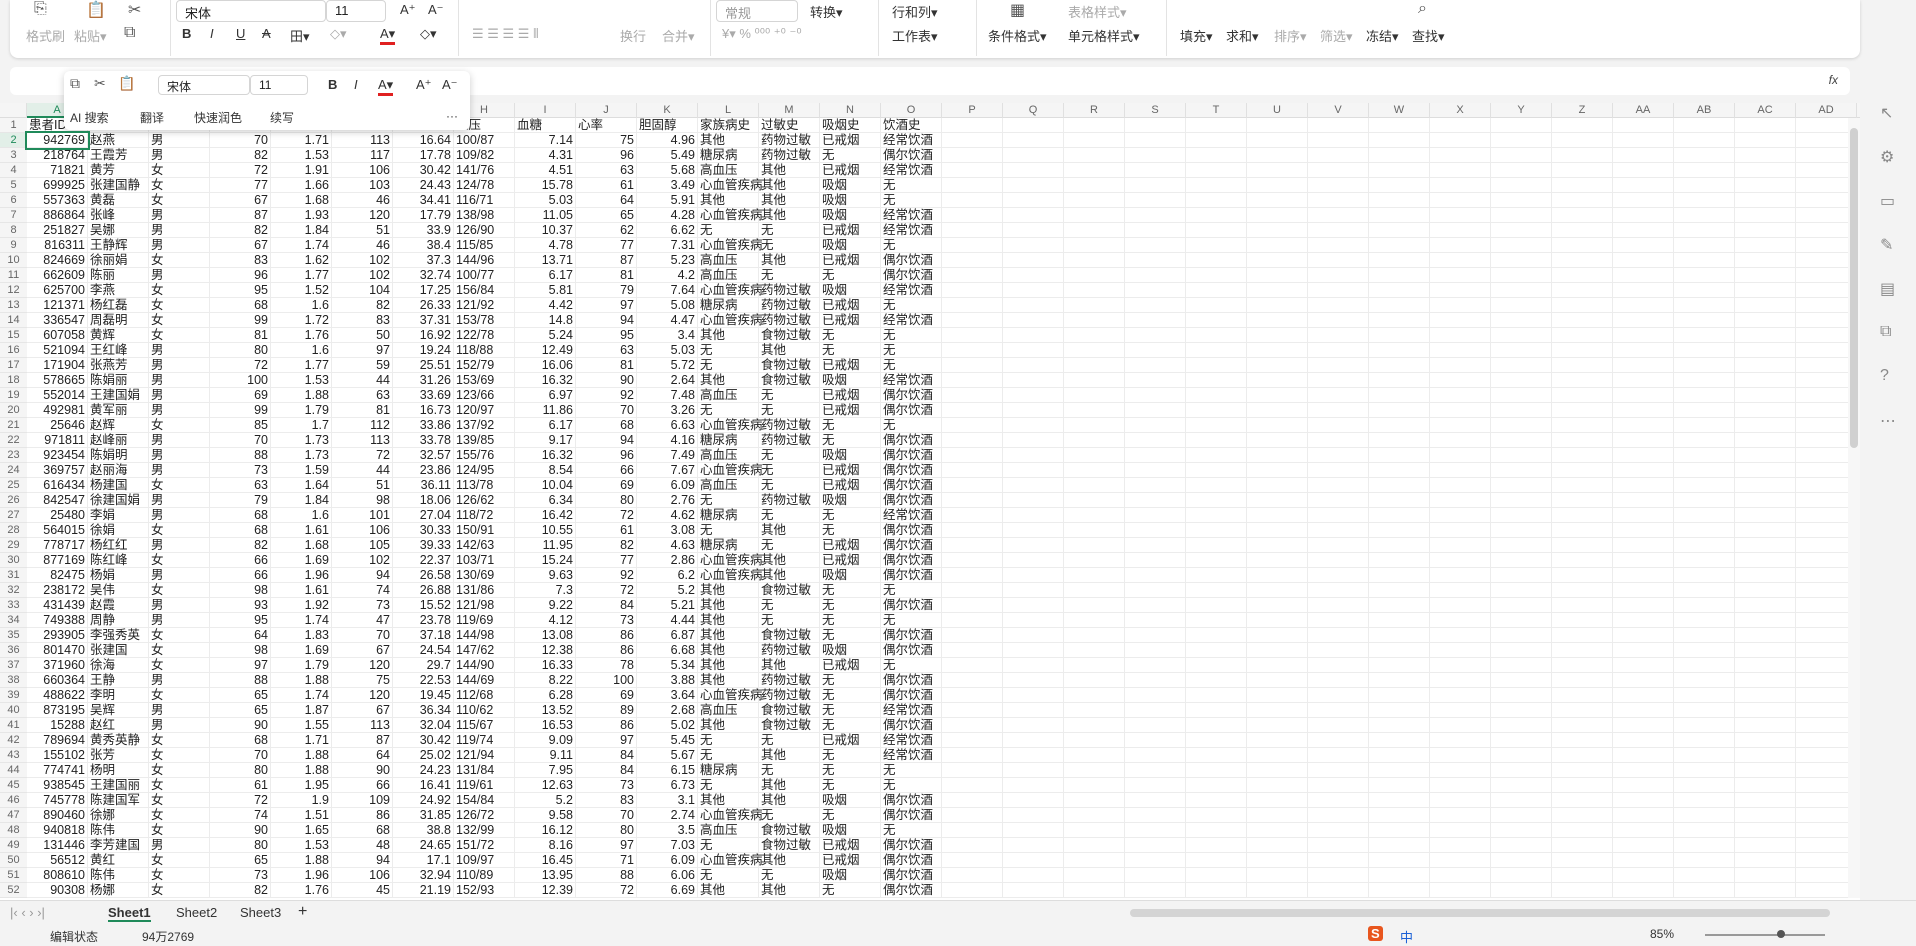 This screenshot has width=1916, height=946. What do you see at coordinates (606, 875) in the screenshot?
I see `table-cell: 88` at bounding box center [606, 875].